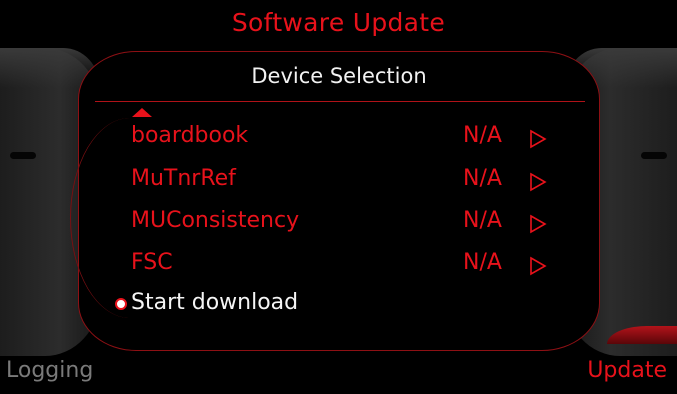 The height and width of the screenshot is (394, 677). What do you see at coordinates (121, 304) in the screenshot?
I see `radio-dot-icon` at bounding box center [121, 304].